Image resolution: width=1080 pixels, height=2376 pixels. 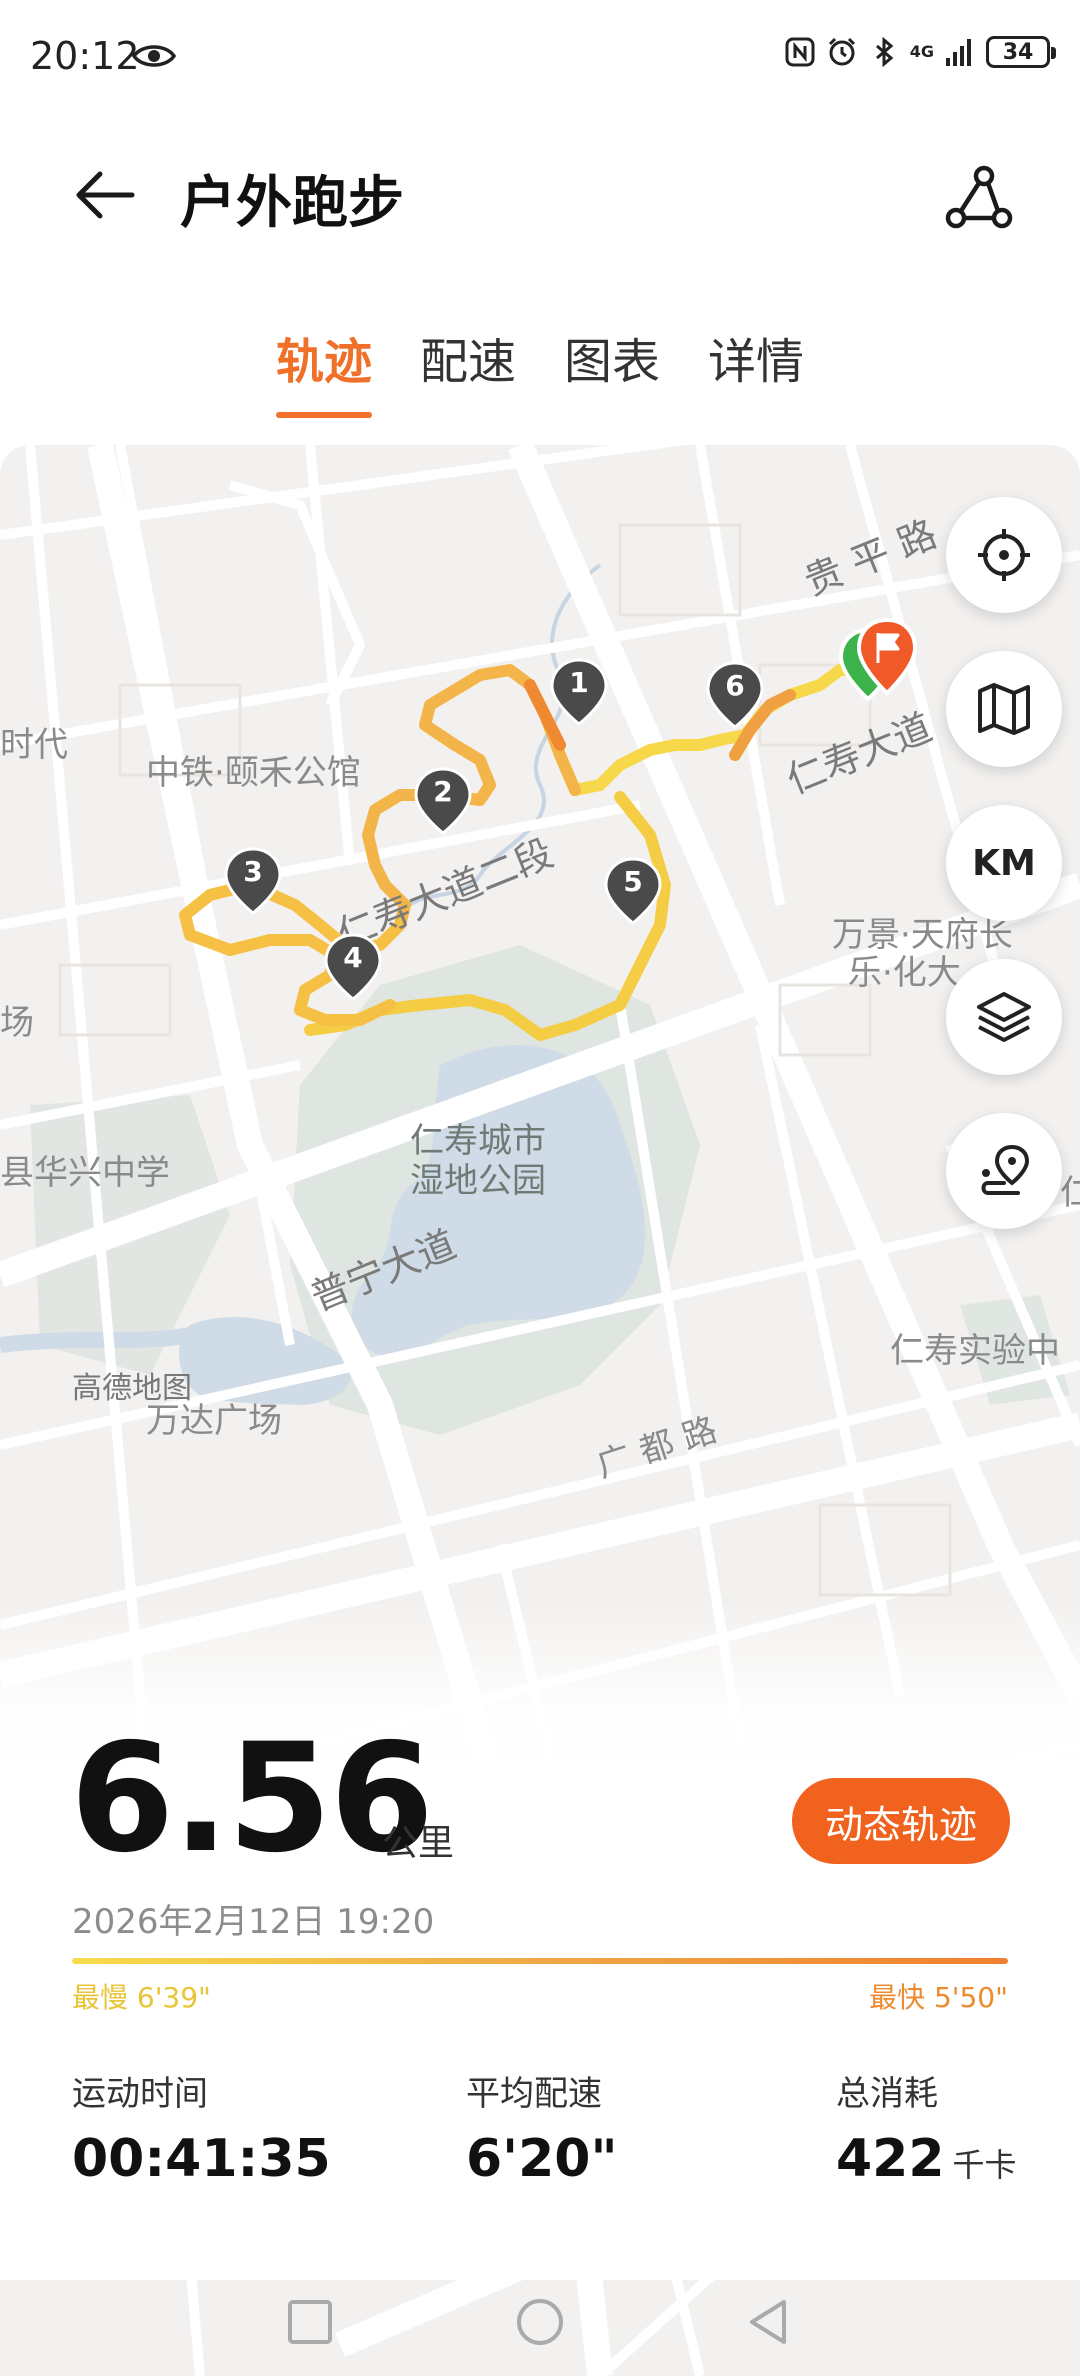 What do you see at coordinates (17, 1023) in the screenshot?
I see `poi-label-chang: 场` at bounding box center [17, 1023].